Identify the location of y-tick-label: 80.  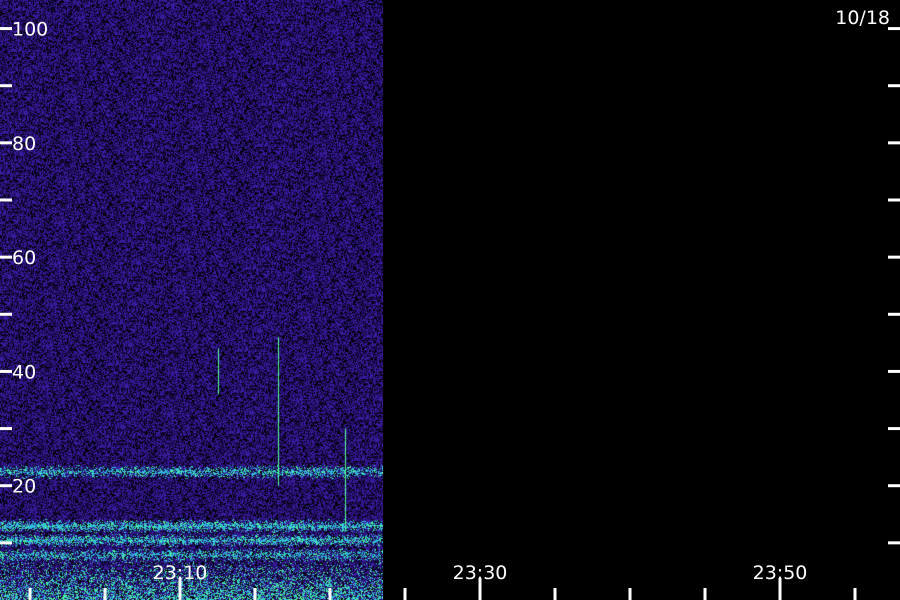
(24, 144).